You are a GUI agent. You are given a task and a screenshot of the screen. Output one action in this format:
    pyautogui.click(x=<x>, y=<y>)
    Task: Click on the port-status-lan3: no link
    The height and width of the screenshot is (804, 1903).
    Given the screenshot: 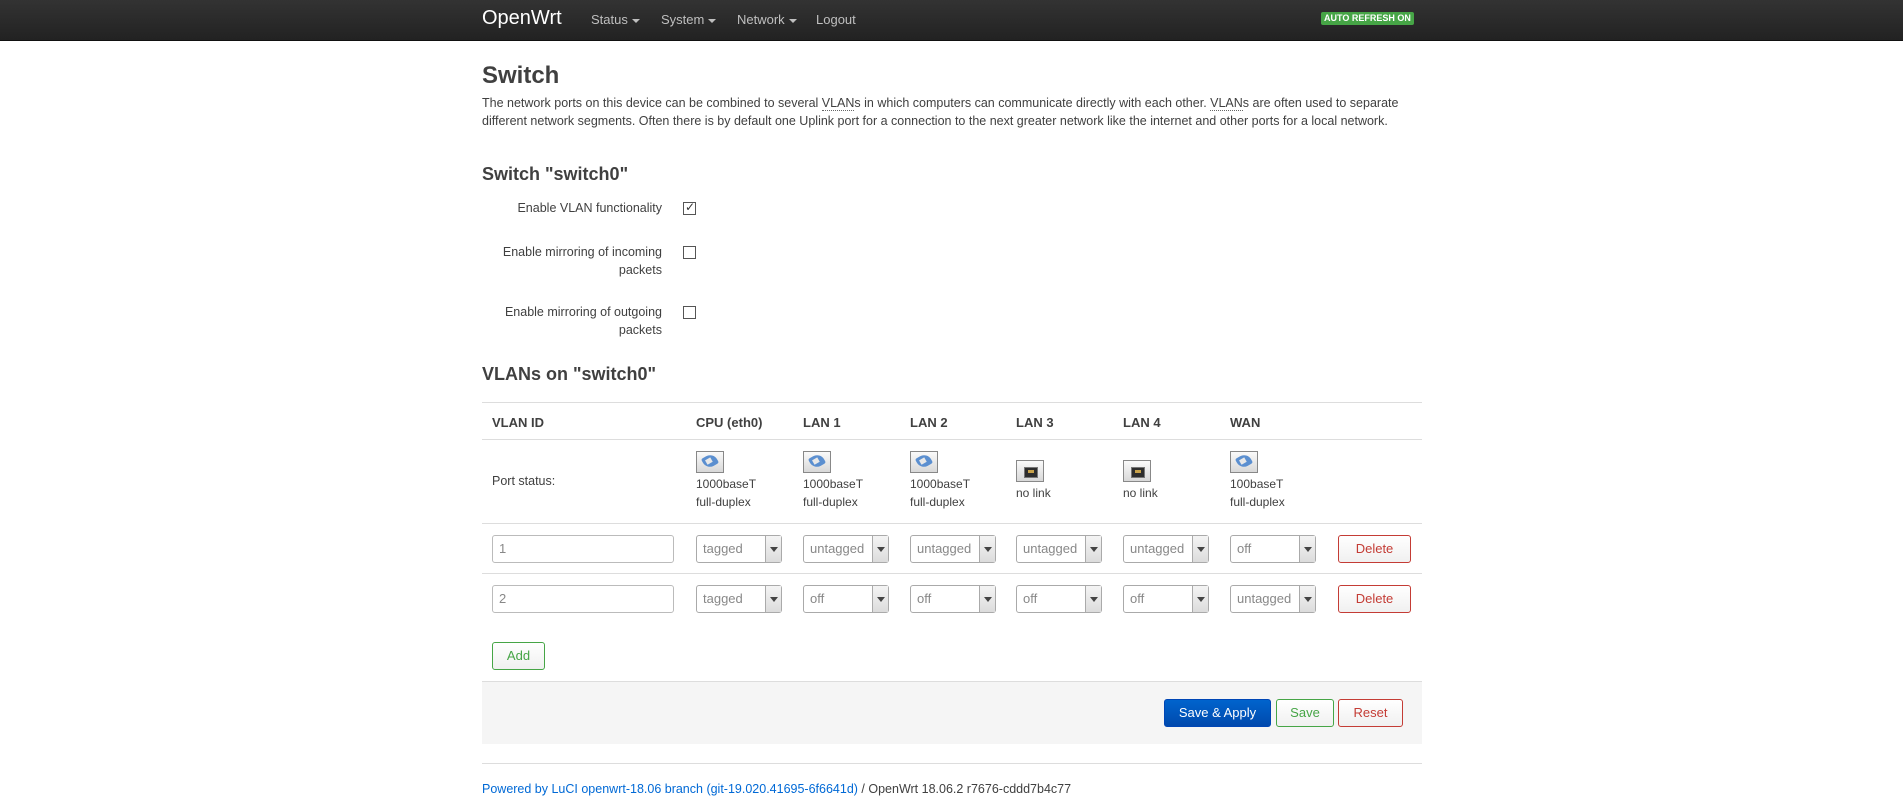 What is the action you would take?
    pyautogui.click(x=1033, y=481)
    